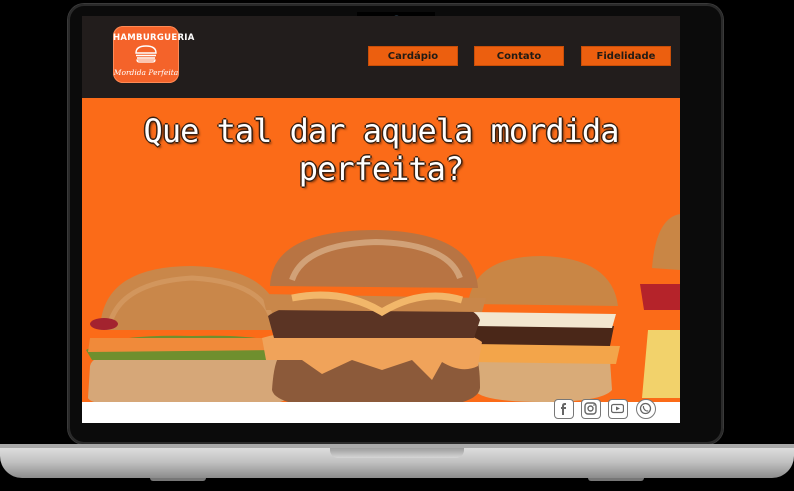 This screenshot has height=491, width=794. I want to click on laptop-foot-left, so click(178, 479).